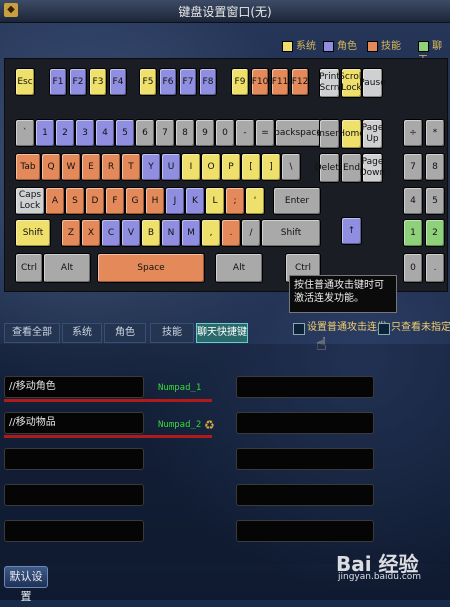  What do you see at coordinates (168, 82) in the screenshot?
I see `key: F6` at bounding box center [168, 82].